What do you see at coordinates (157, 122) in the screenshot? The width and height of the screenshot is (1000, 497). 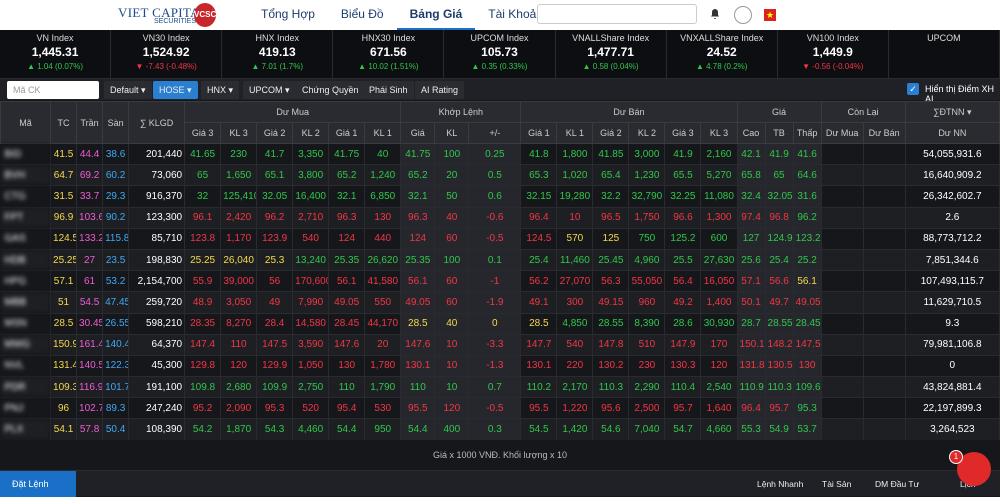 I see `col-header-volume: ∑ KLGD` at bounding box center [157, 122].